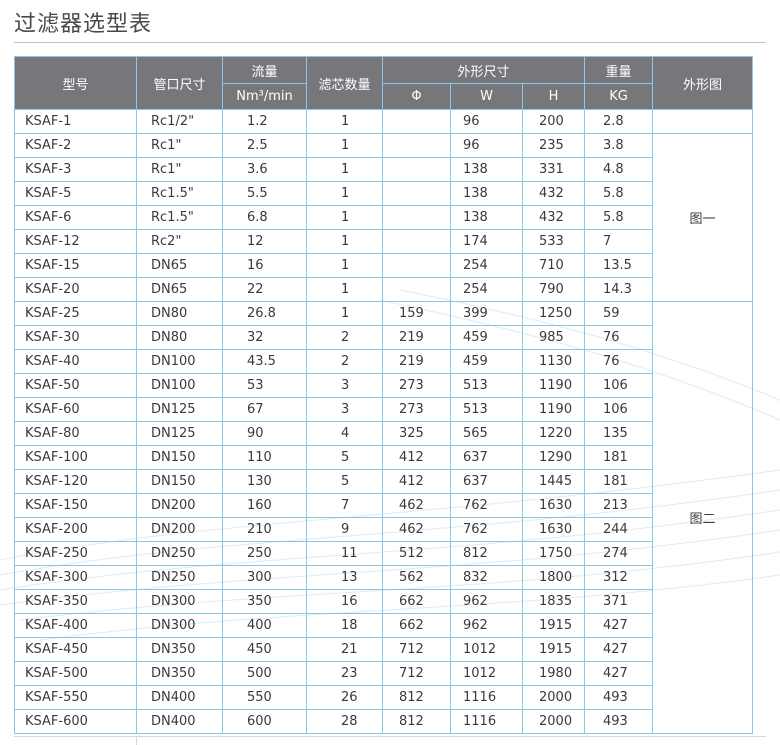 This screenshot has height=745, width=780. Describe the element at coordinates (264, 337) in the screenshot. I see `cell-flow: 32` at that location.